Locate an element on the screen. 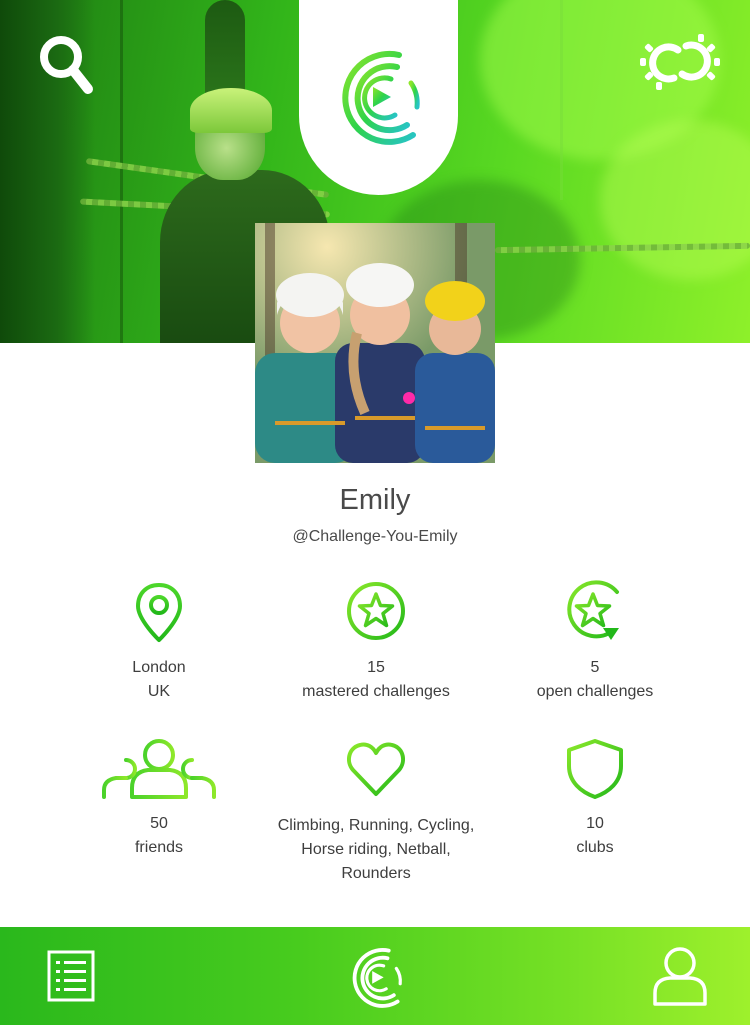  stat-open: 5 open challenges is located at coordinates (595, 641).